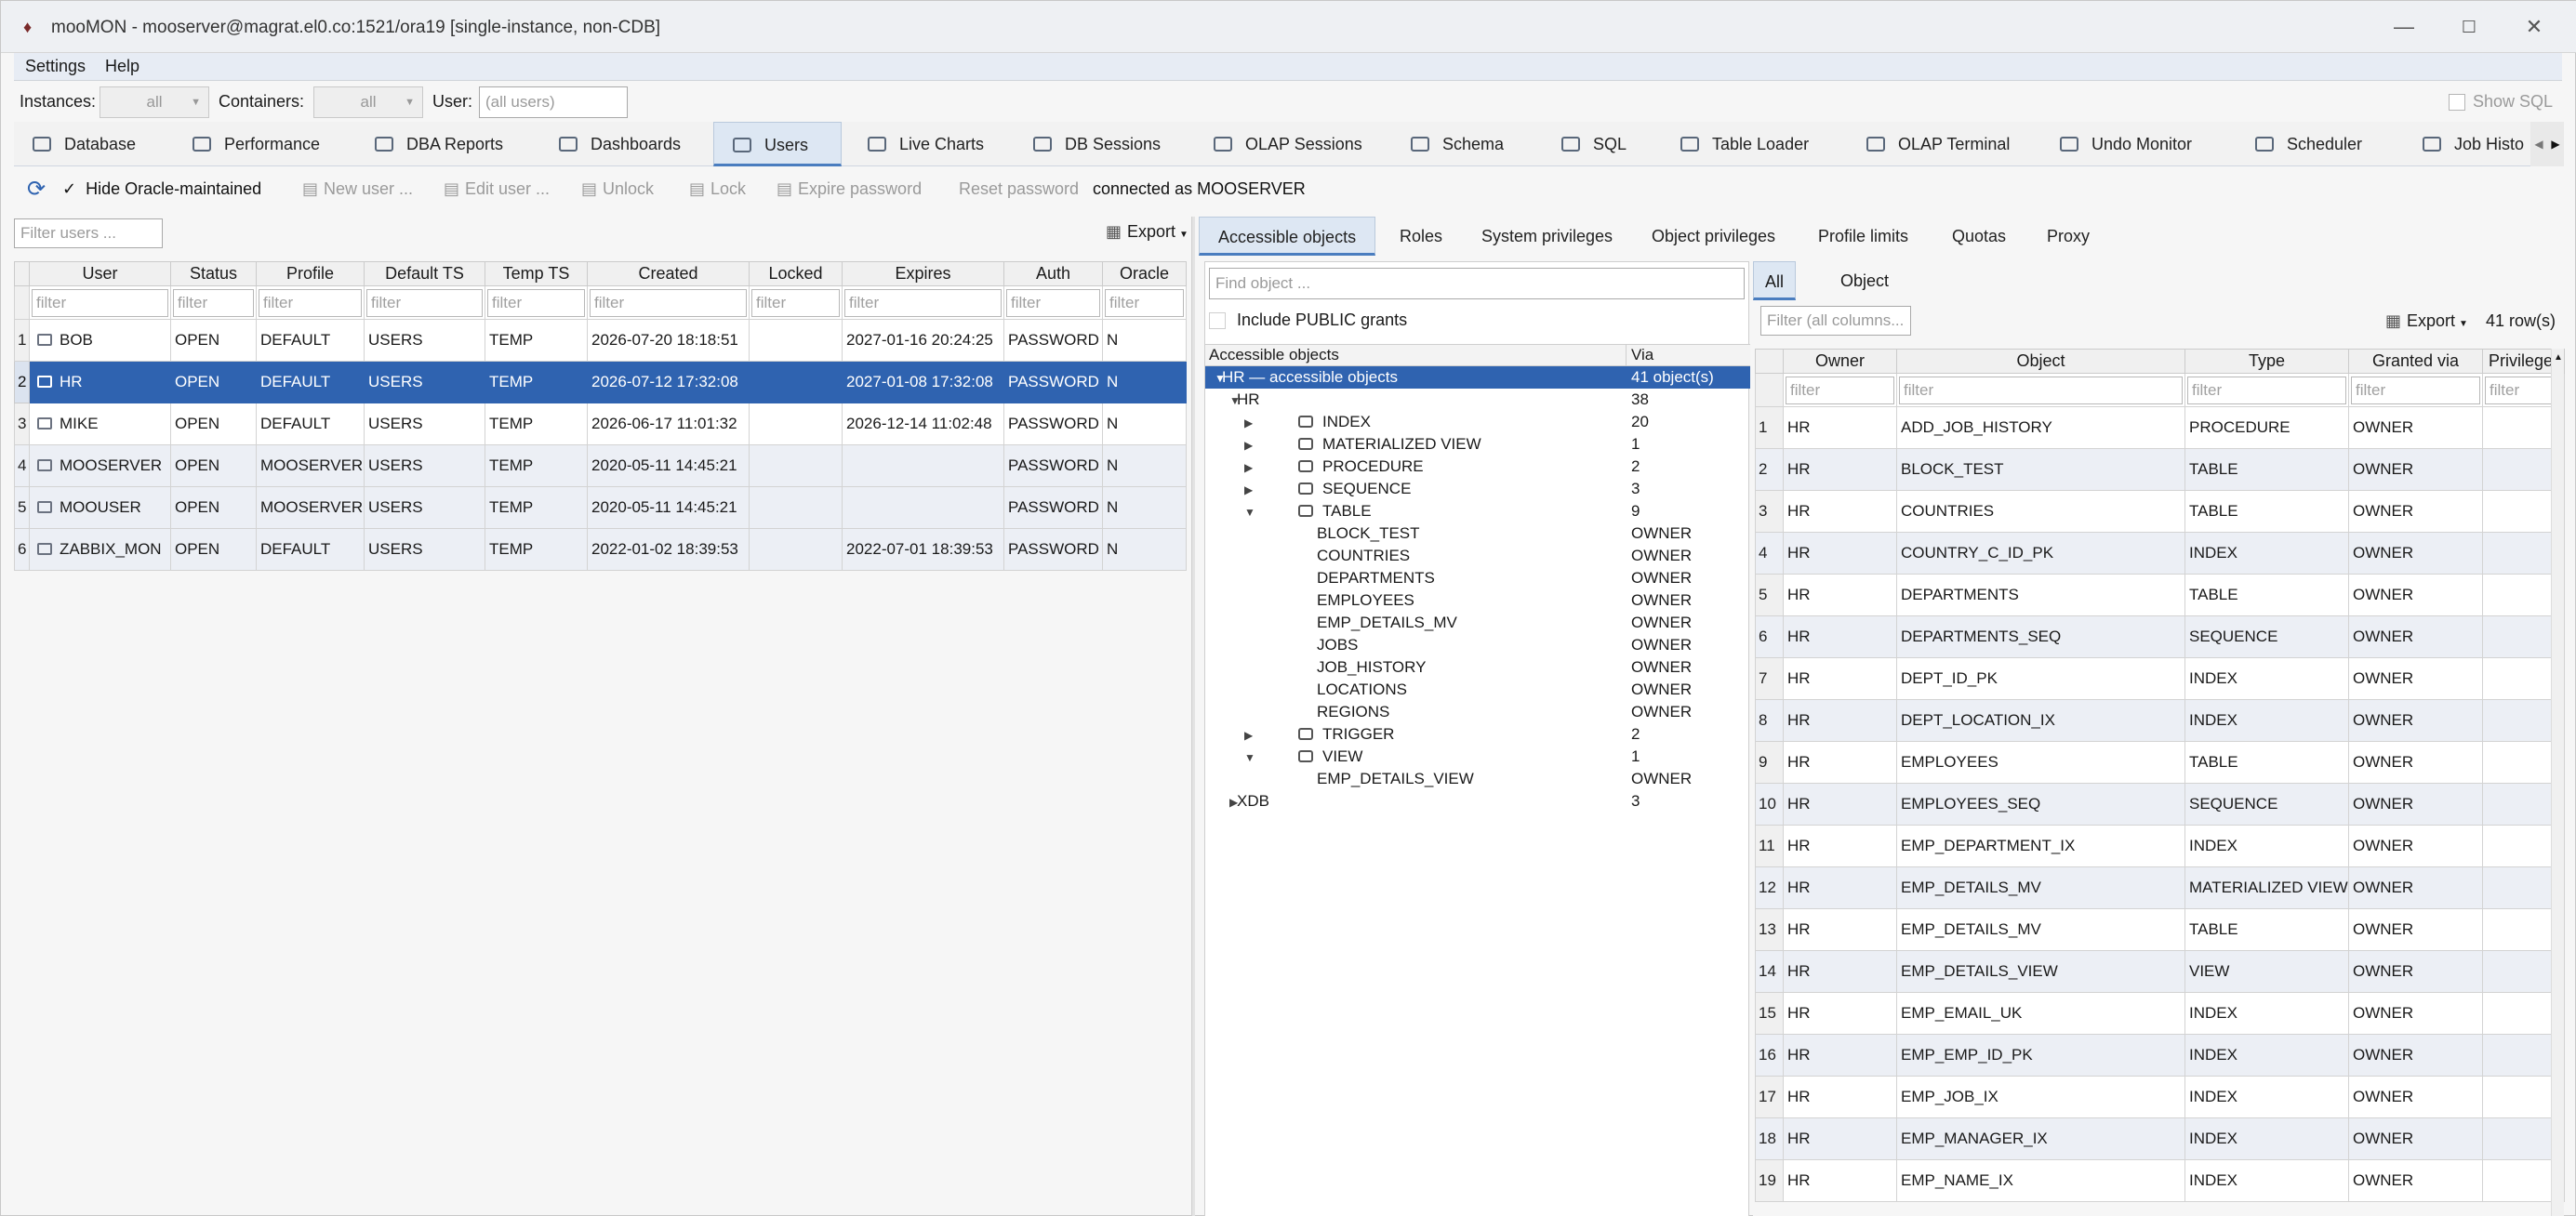 This screenshot has width=2576, height=1216. What do you see at coordinates (36, 189) in the screenshot?
I see `refresh-icon: ⟳` at bounding box center [36, 189].